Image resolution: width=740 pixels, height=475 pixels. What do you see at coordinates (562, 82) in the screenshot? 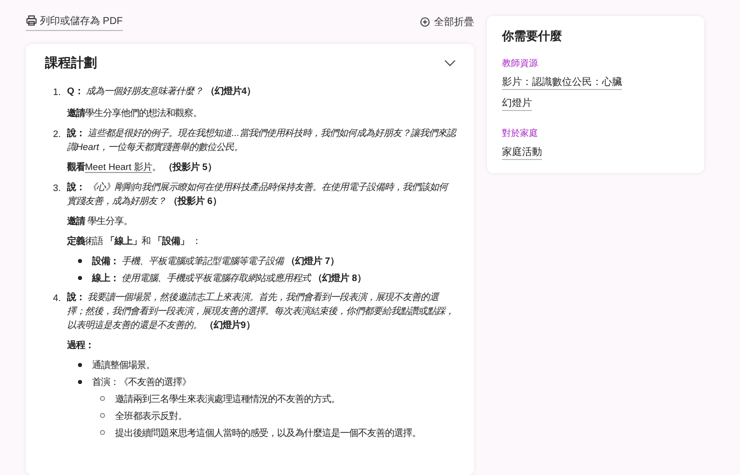
I see `resource-link: 影片：認識數位公民：心臟` at bounding box center [562, 82].